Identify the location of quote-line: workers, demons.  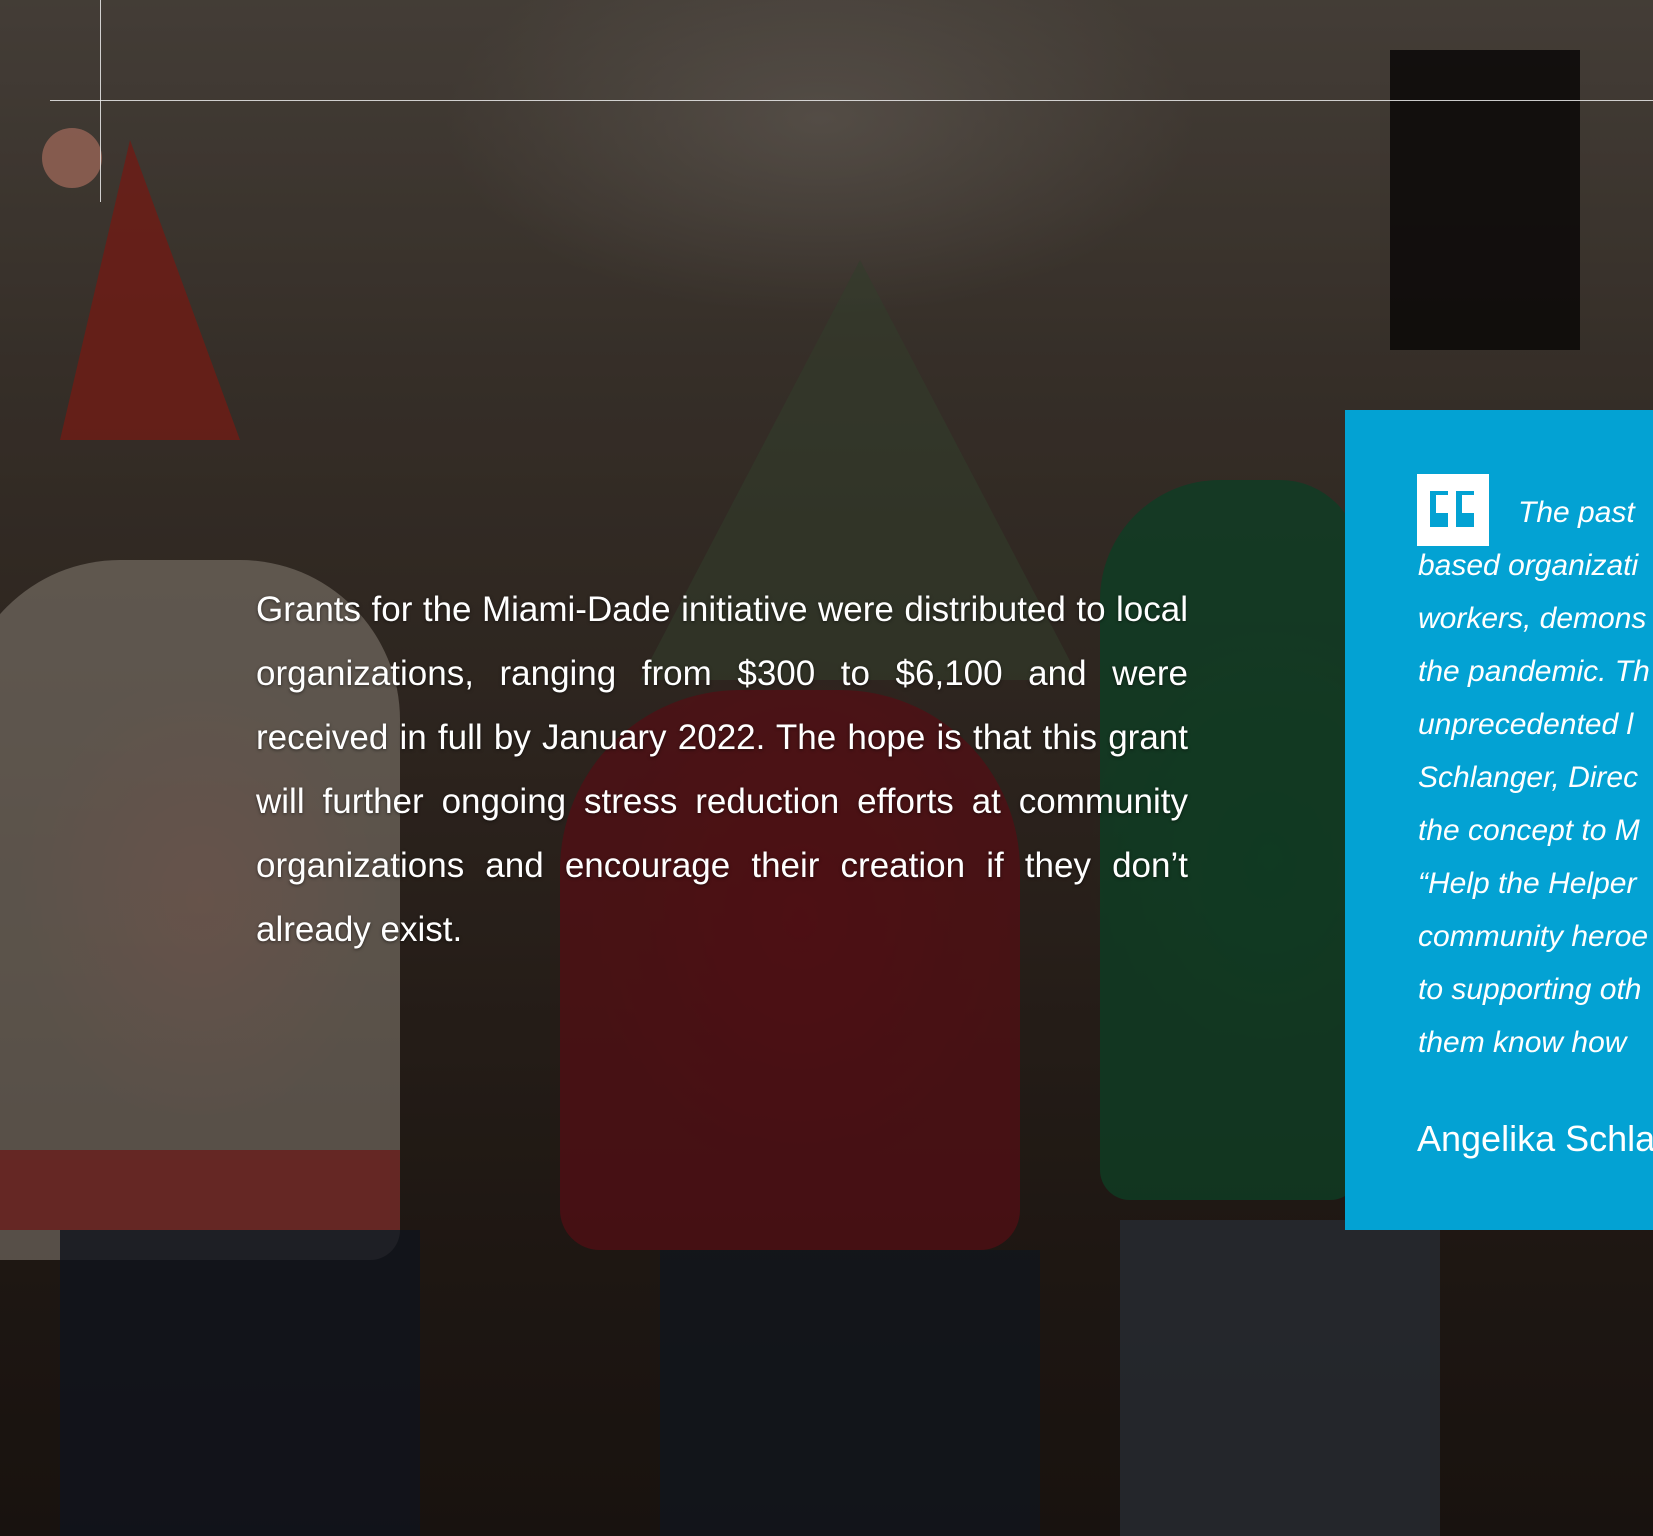
(1532, 618).